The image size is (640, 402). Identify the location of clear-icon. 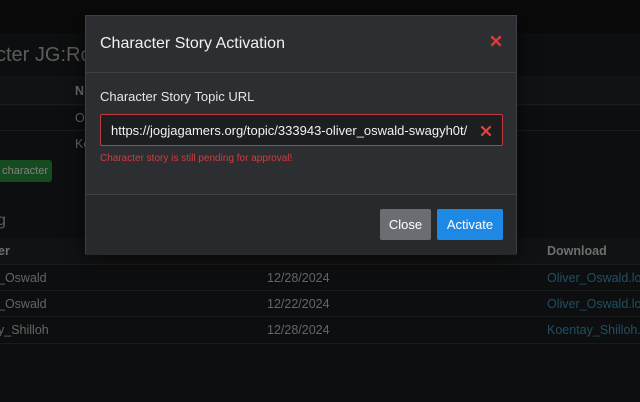
(486, 130).